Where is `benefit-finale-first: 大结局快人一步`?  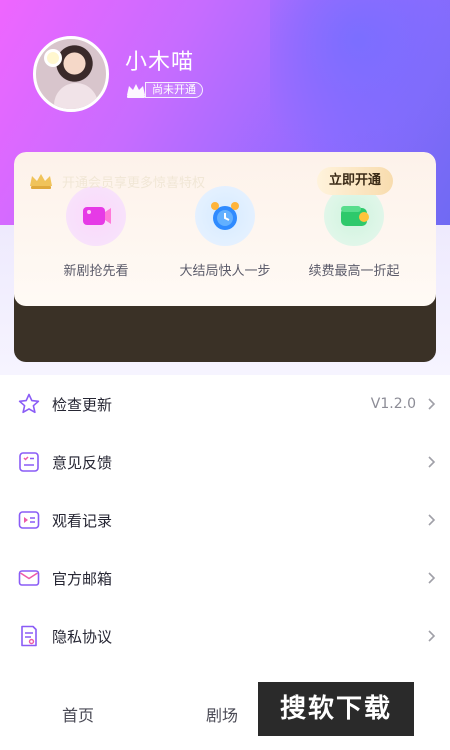
benefit-finale-first: 大结局快人一步 is located at coordinates (225, 232).